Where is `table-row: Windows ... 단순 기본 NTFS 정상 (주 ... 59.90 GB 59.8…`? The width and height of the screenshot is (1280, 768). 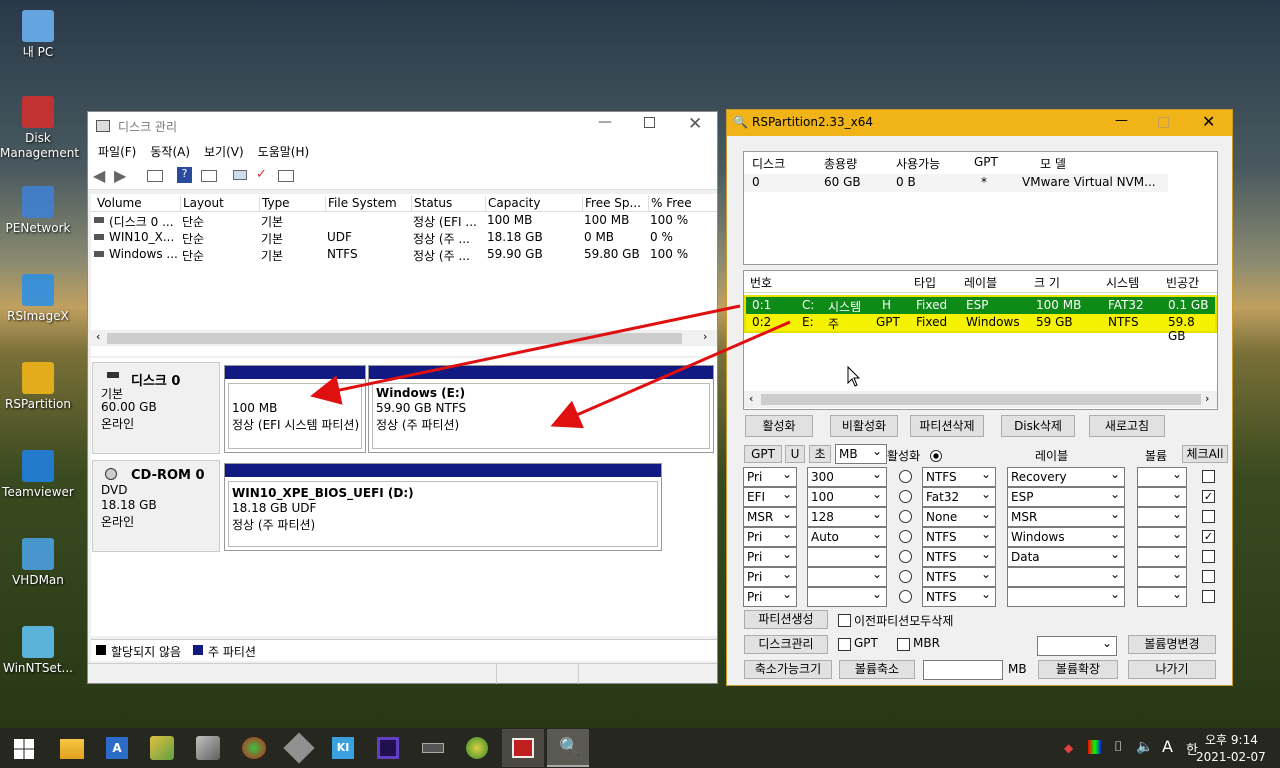 table-row: Windows ... 단순 기본 NTFS 정상 (주 ... 59.90 GB 59.8… is located at coordinates (404, 254).